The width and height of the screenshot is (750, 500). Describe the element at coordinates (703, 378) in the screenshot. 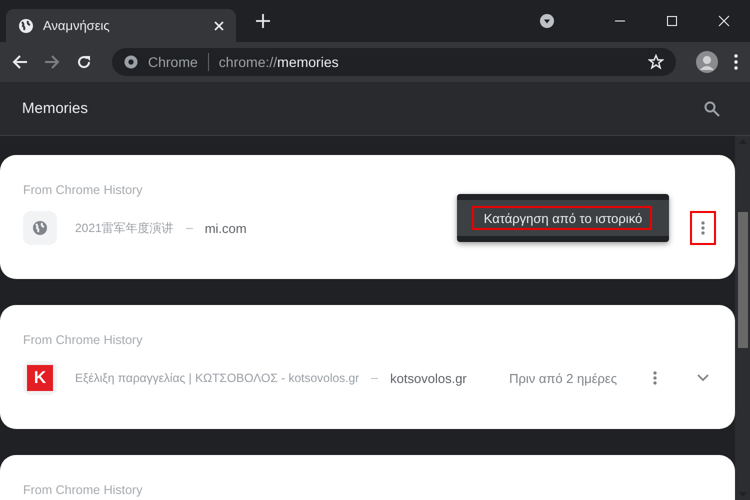

I see `chevron-down-icon` at that location.